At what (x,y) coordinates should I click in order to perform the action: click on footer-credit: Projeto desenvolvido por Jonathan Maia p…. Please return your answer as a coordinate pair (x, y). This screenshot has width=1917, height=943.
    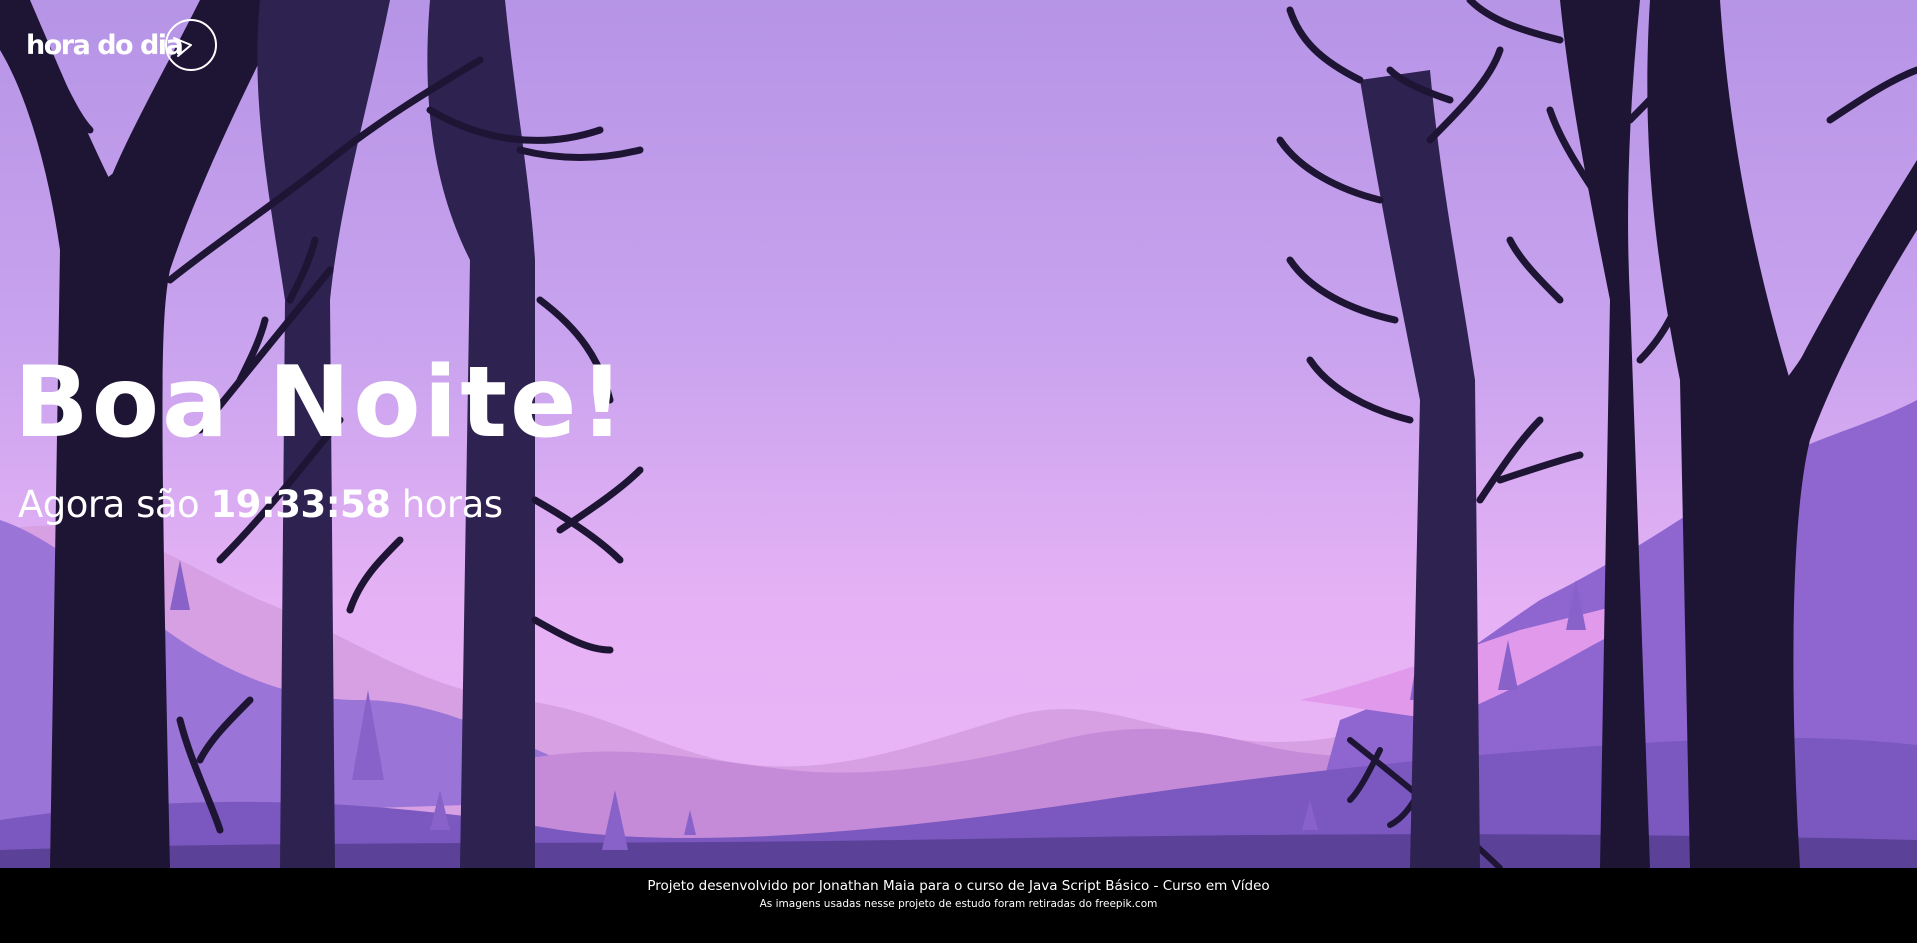
    Looking at the image, I should click on (958, 886).